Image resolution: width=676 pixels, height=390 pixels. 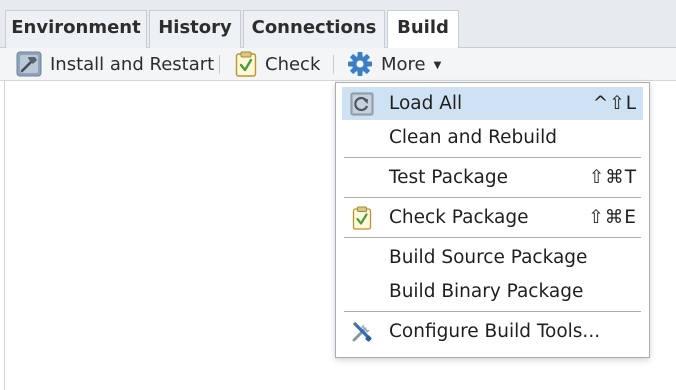 I want to click on menu-item-label: Build Source Package, so click(x=488, y=257).